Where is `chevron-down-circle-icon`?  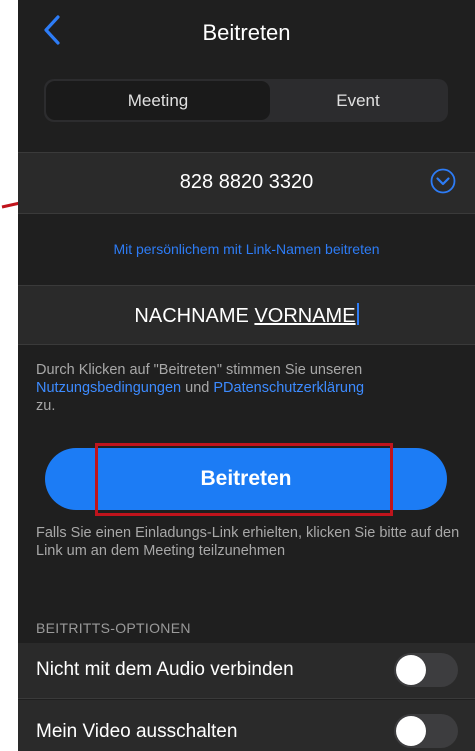 chevron-down-circle-icon is located at coordinates (443, 181).